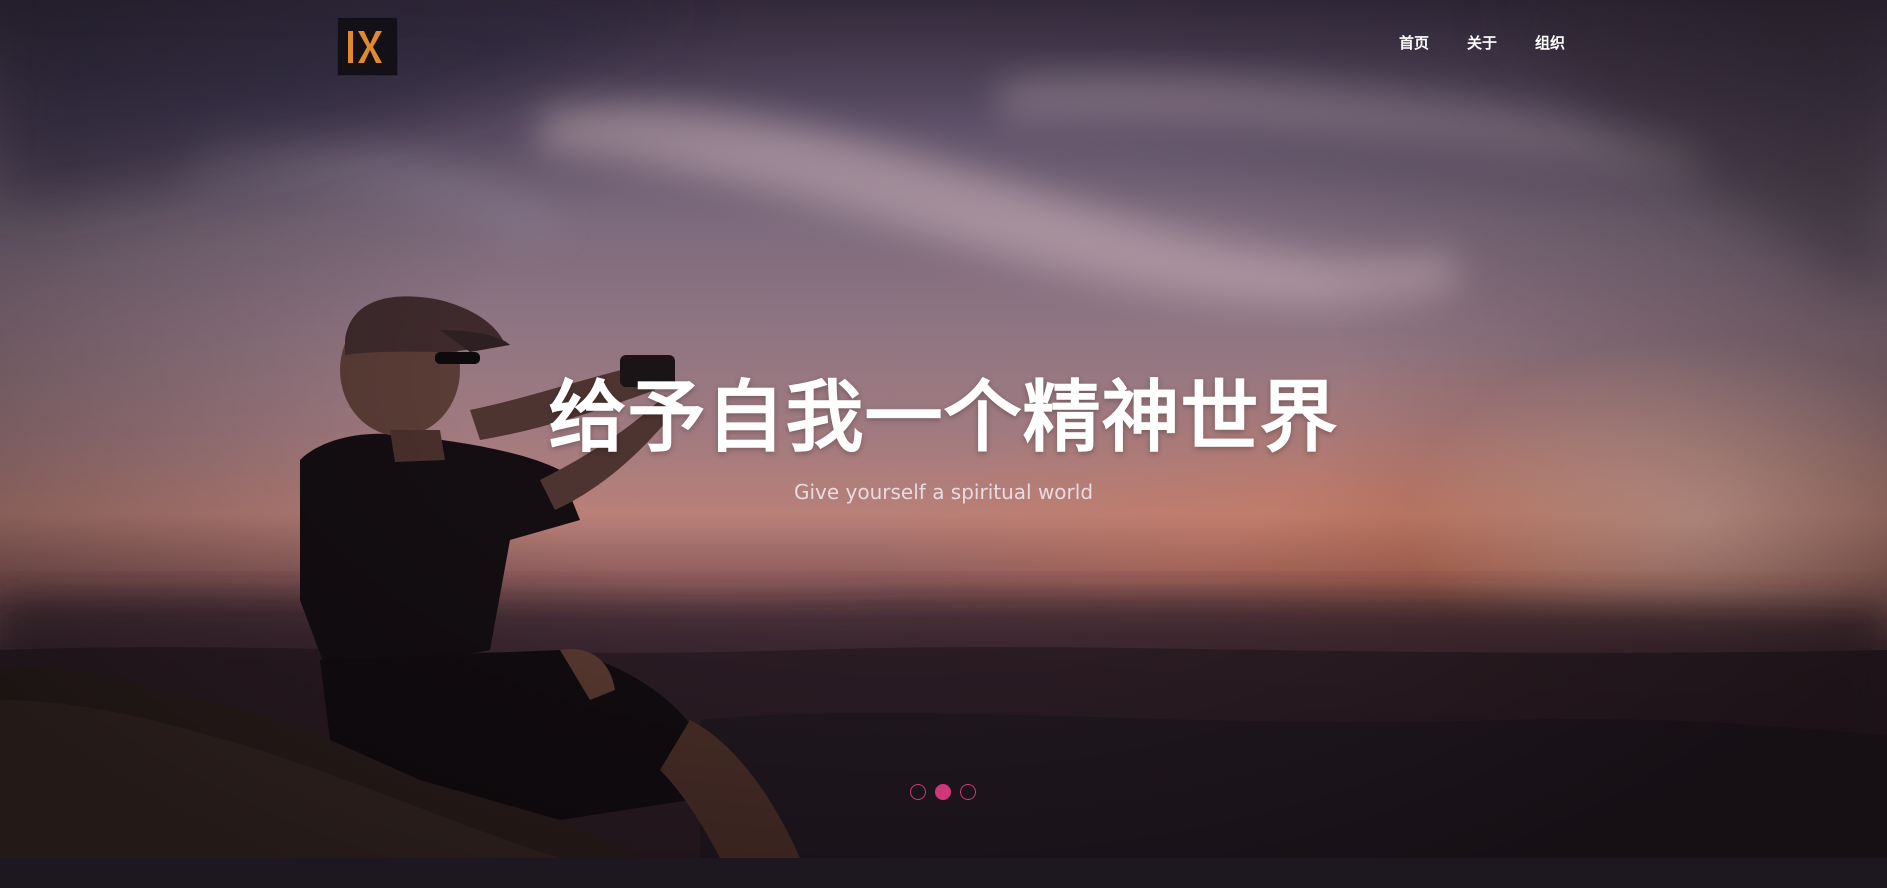  Describe the element at coordinates (364, 46) in the screenshot. I see `logo-mark-icon` at that location.